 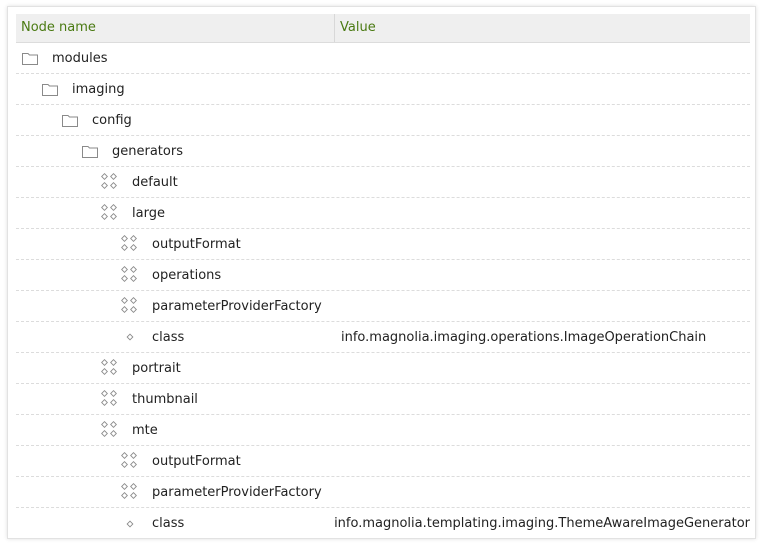 What do you see at coordinates (175, 89) in the screenshot?
I see `node-name-cell: imaging` at bounding box center [175, 89].